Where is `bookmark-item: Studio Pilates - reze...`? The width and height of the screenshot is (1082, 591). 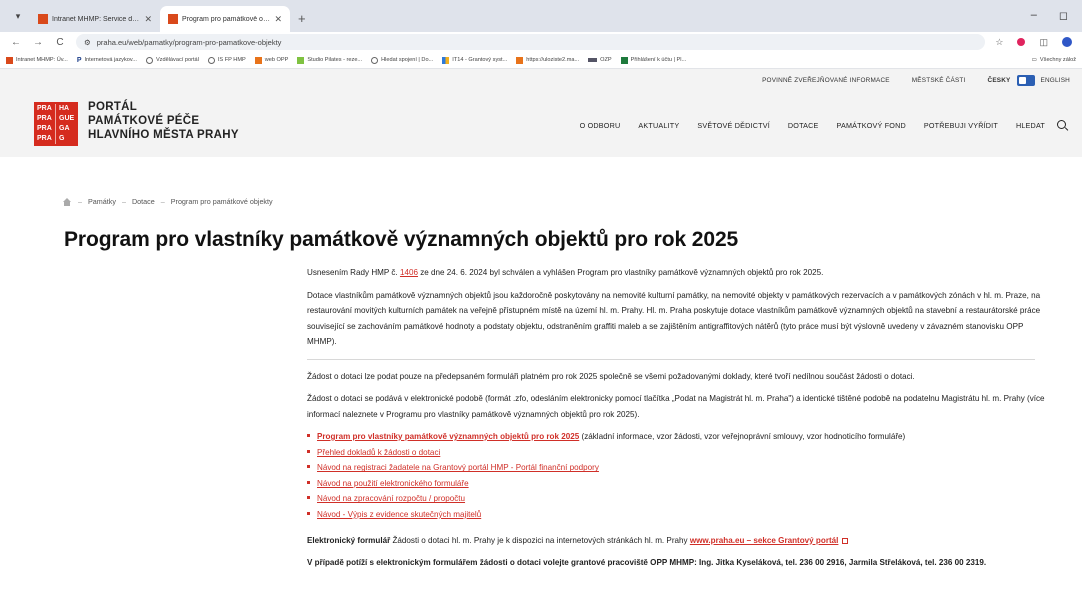
bookmark-item: Studio Pilates - reze... is located at coordinates (329, 60).